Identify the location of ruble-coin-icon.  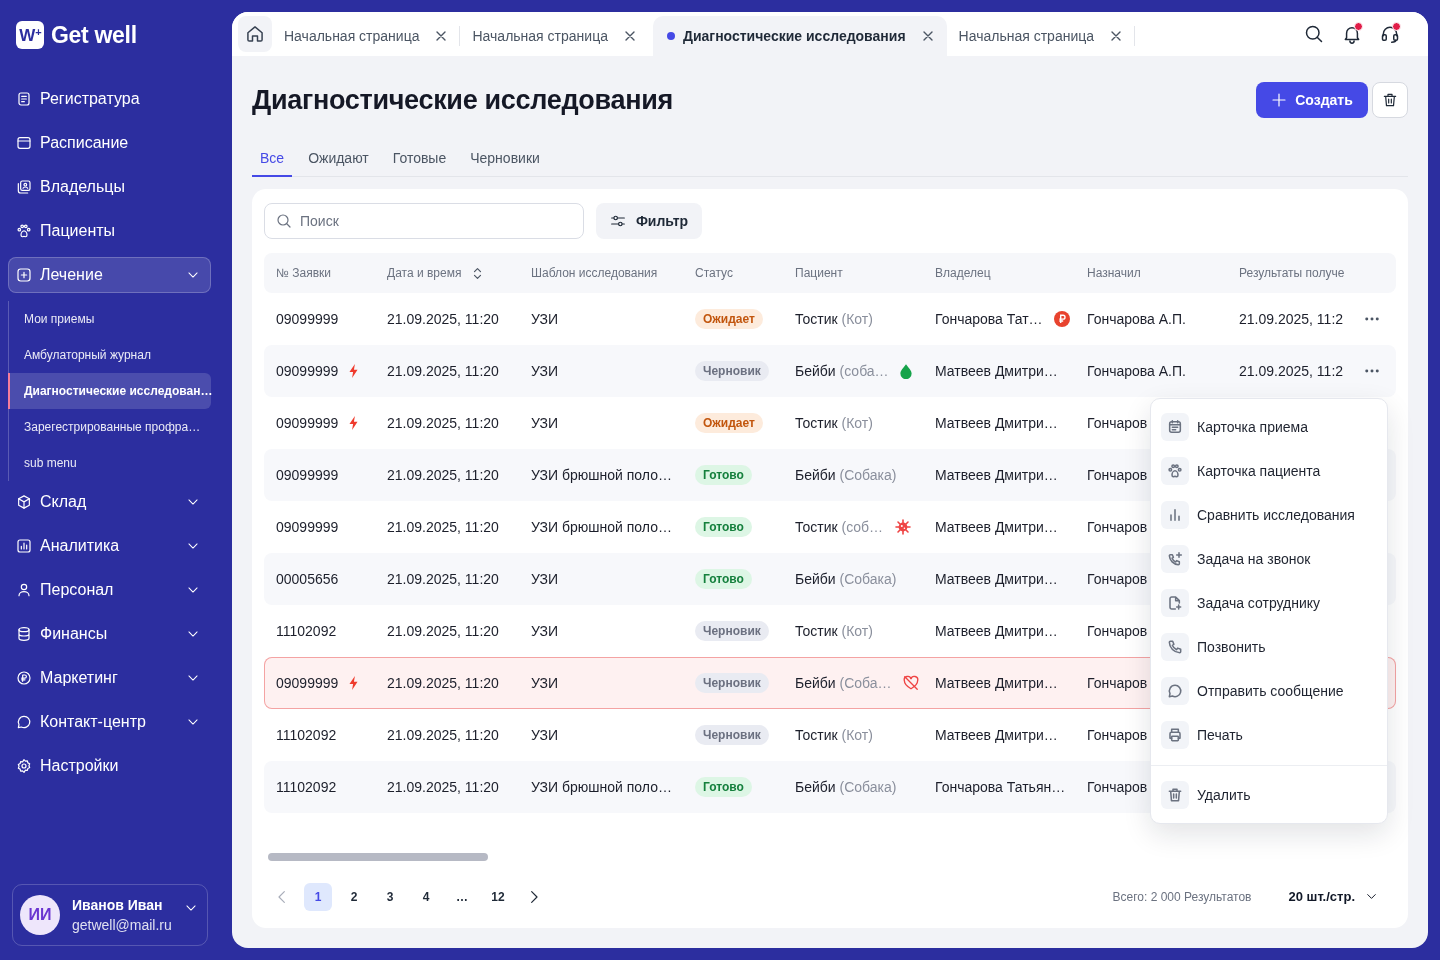
(1061, 319).